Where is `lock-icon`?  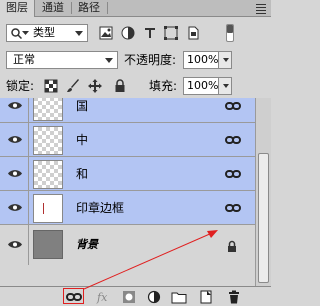
lock-icon is located at coordinates (232, 246).